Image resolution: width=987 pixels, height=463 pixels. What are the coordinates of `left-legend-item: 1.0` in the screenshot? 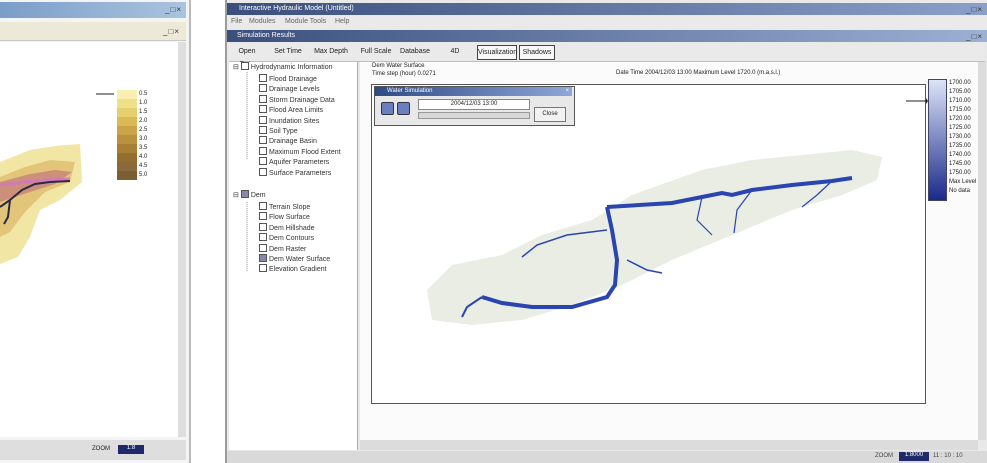 It's located at (137, 103).